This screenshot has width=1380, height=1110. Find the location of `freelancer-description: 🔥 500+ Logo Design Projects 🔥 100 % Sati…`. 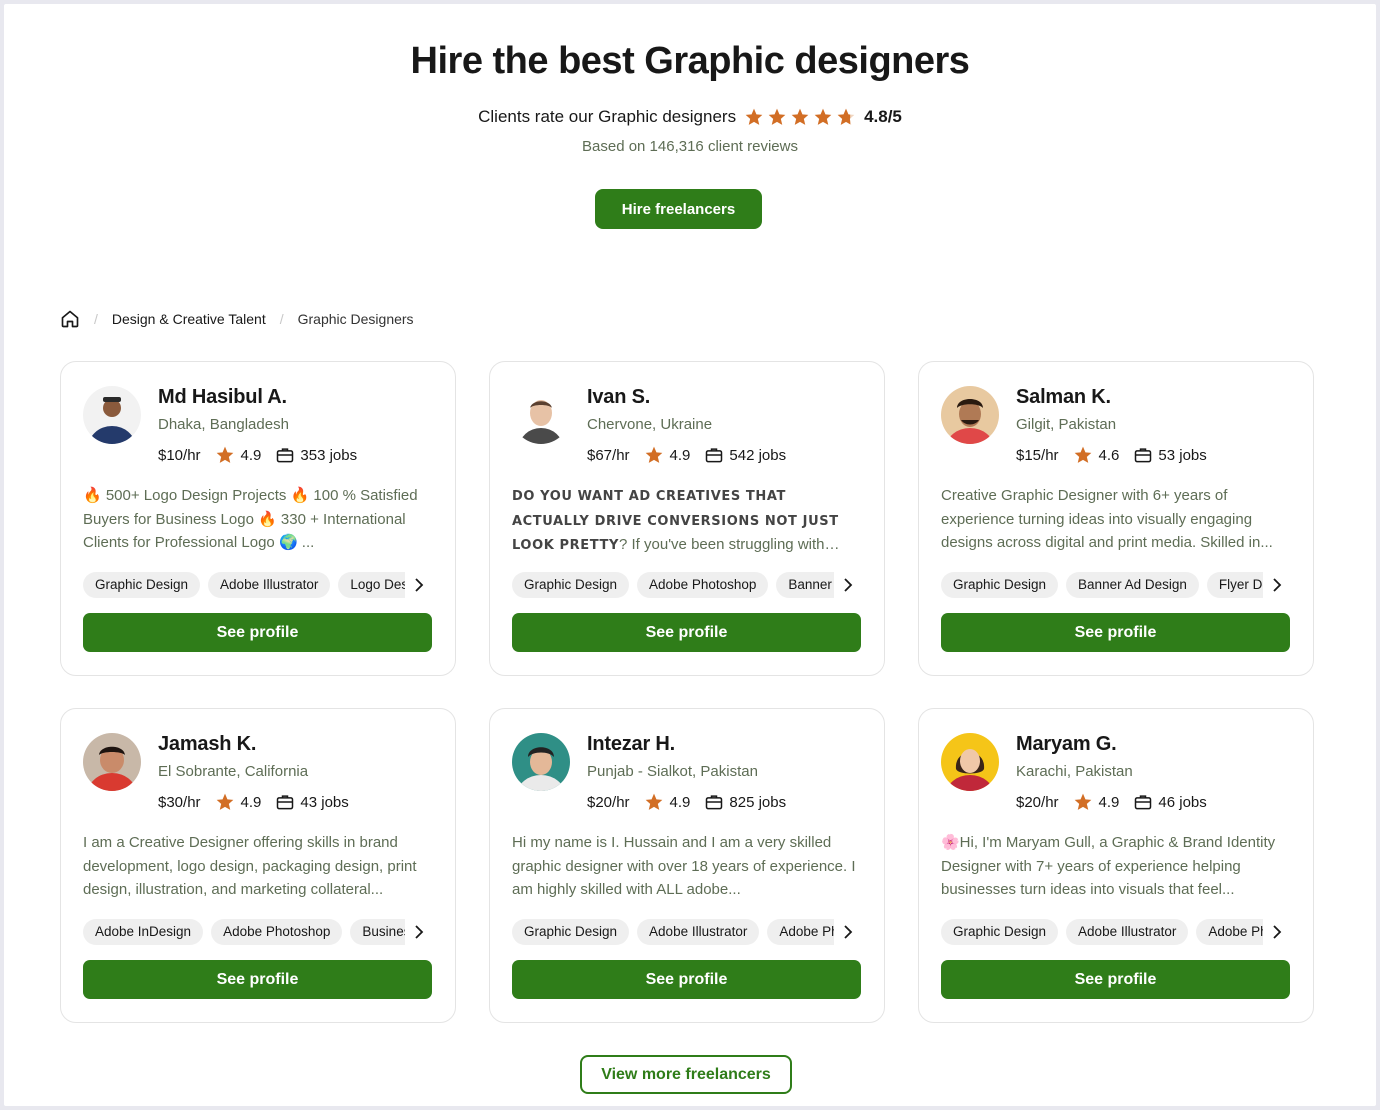

freelancer-description: 🔥 500+ Logo Design Projects 🔥 100 % Sati… is located at coordinates (250, 519).